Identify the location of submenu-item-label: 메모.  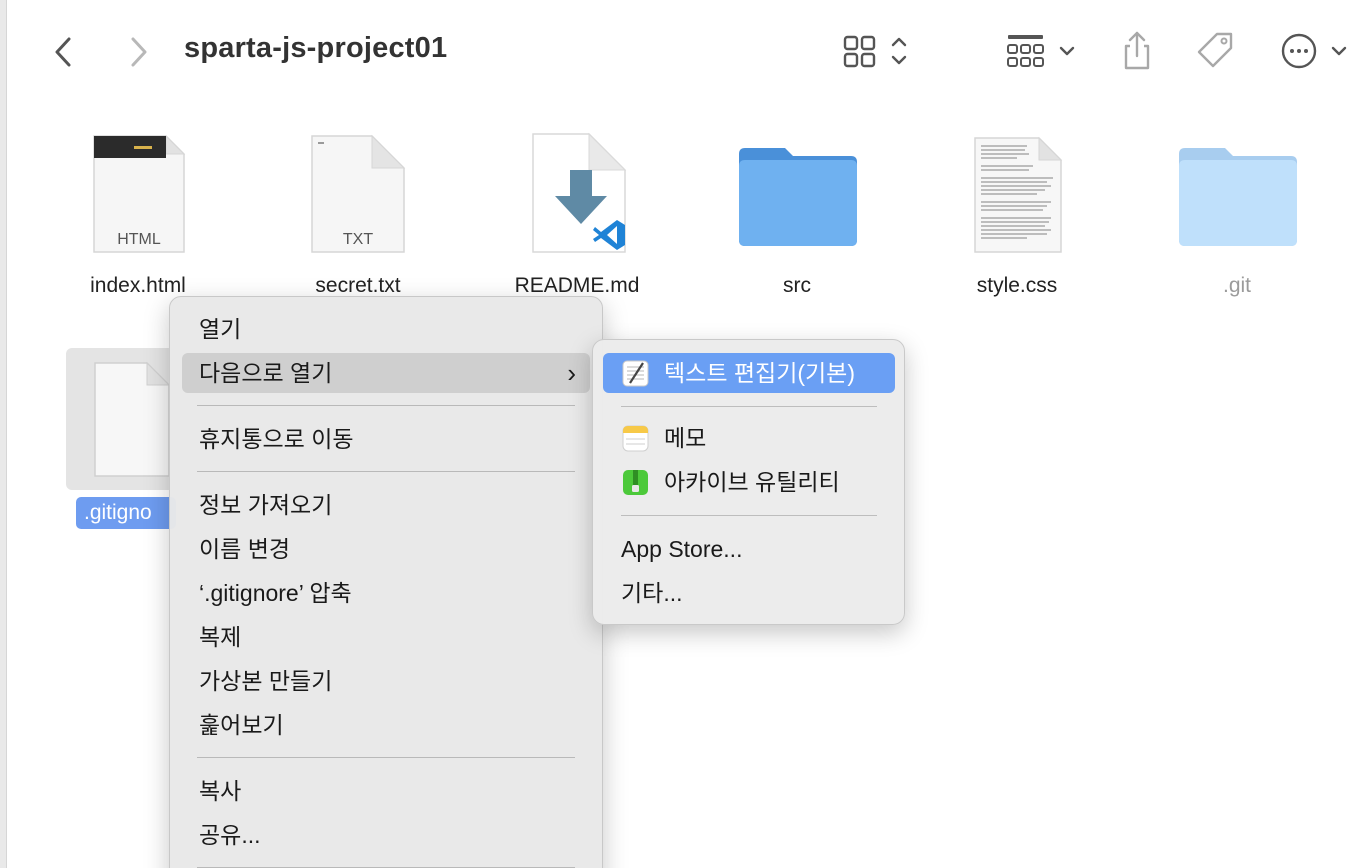
(685, 438).